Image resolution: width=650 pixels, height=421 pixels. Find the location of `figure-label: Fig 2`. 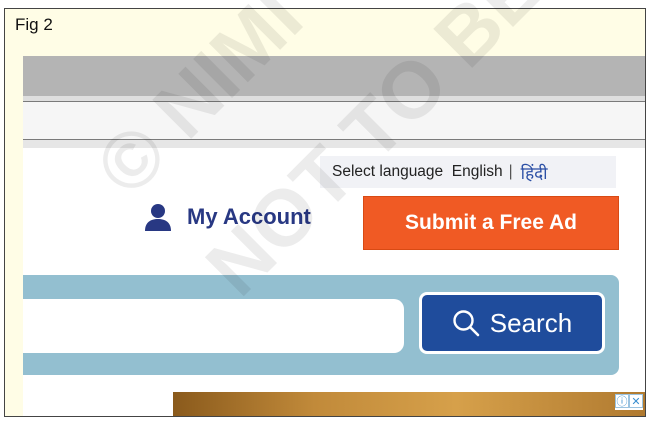

figure-label: Fig 2 is located at coordinates (34, 24).